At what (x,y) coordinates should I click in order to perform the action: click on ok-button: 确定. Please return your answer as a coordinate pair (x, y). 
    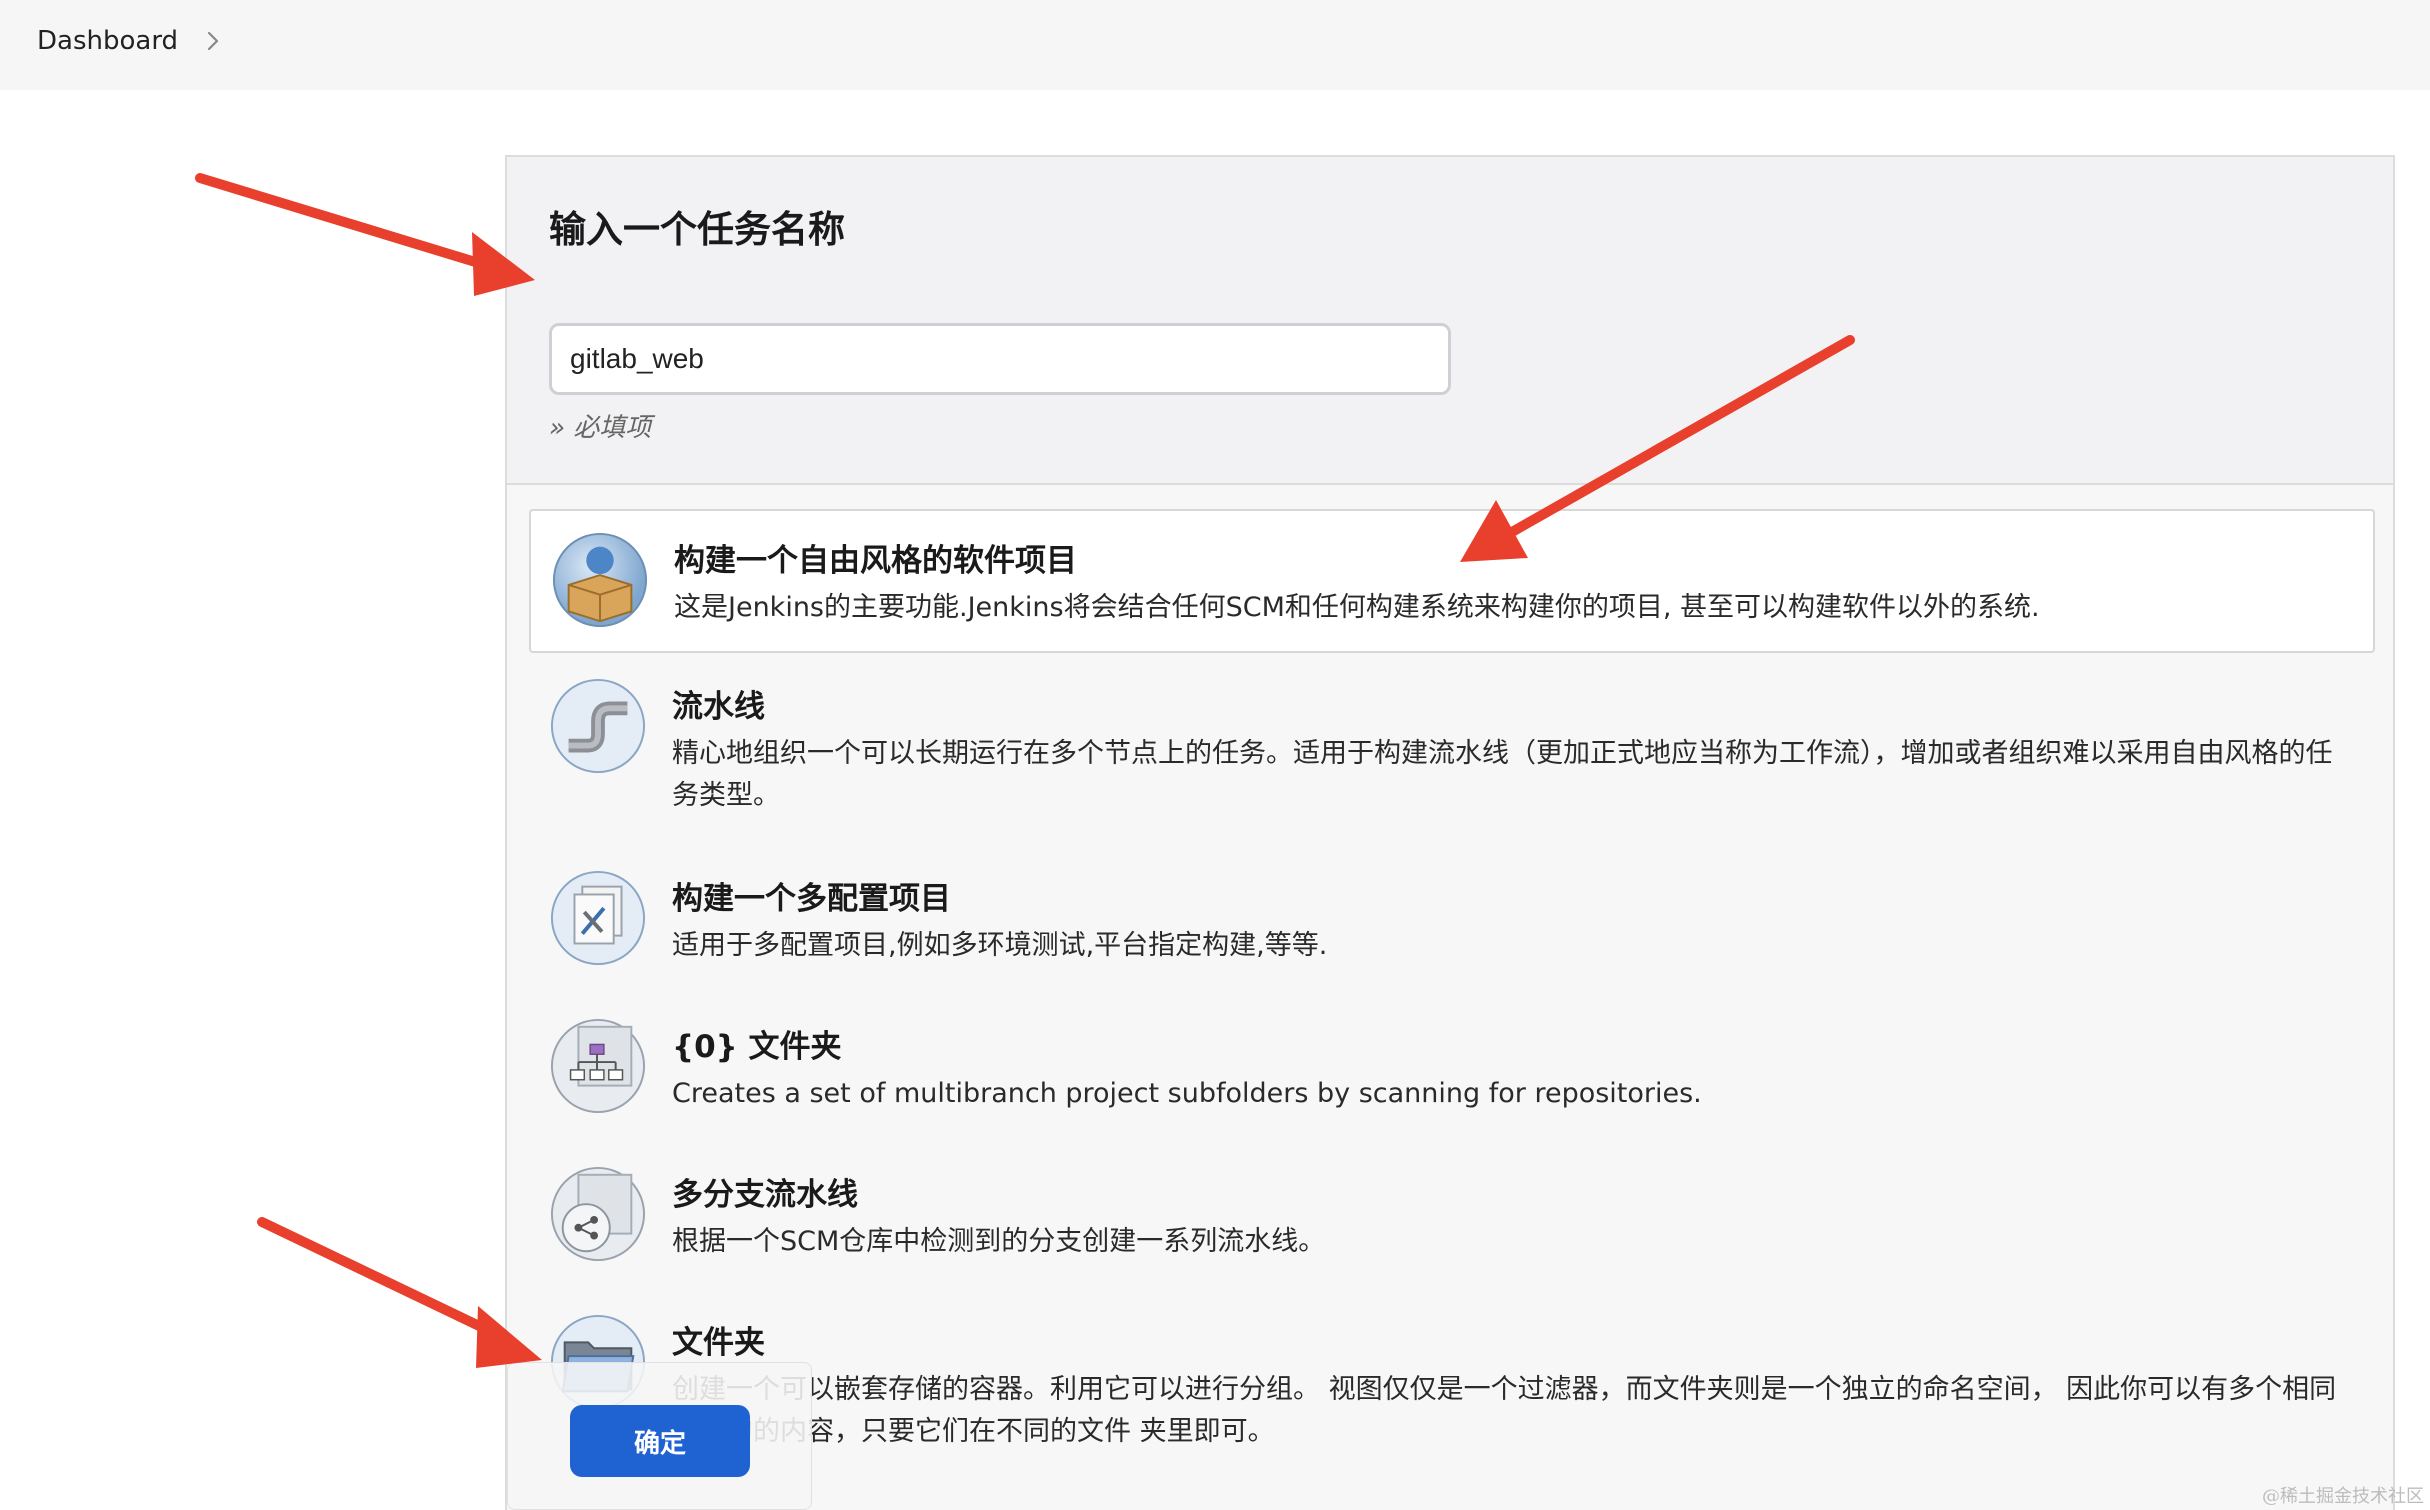
    Looking at the image, I should click on (660, 1441).